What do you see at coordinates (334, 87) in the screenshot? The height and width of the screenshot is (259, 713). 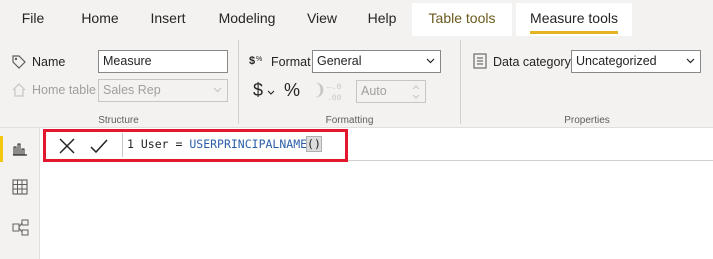 I see `svg-text: ←.0` at bounding box center [334, 87].